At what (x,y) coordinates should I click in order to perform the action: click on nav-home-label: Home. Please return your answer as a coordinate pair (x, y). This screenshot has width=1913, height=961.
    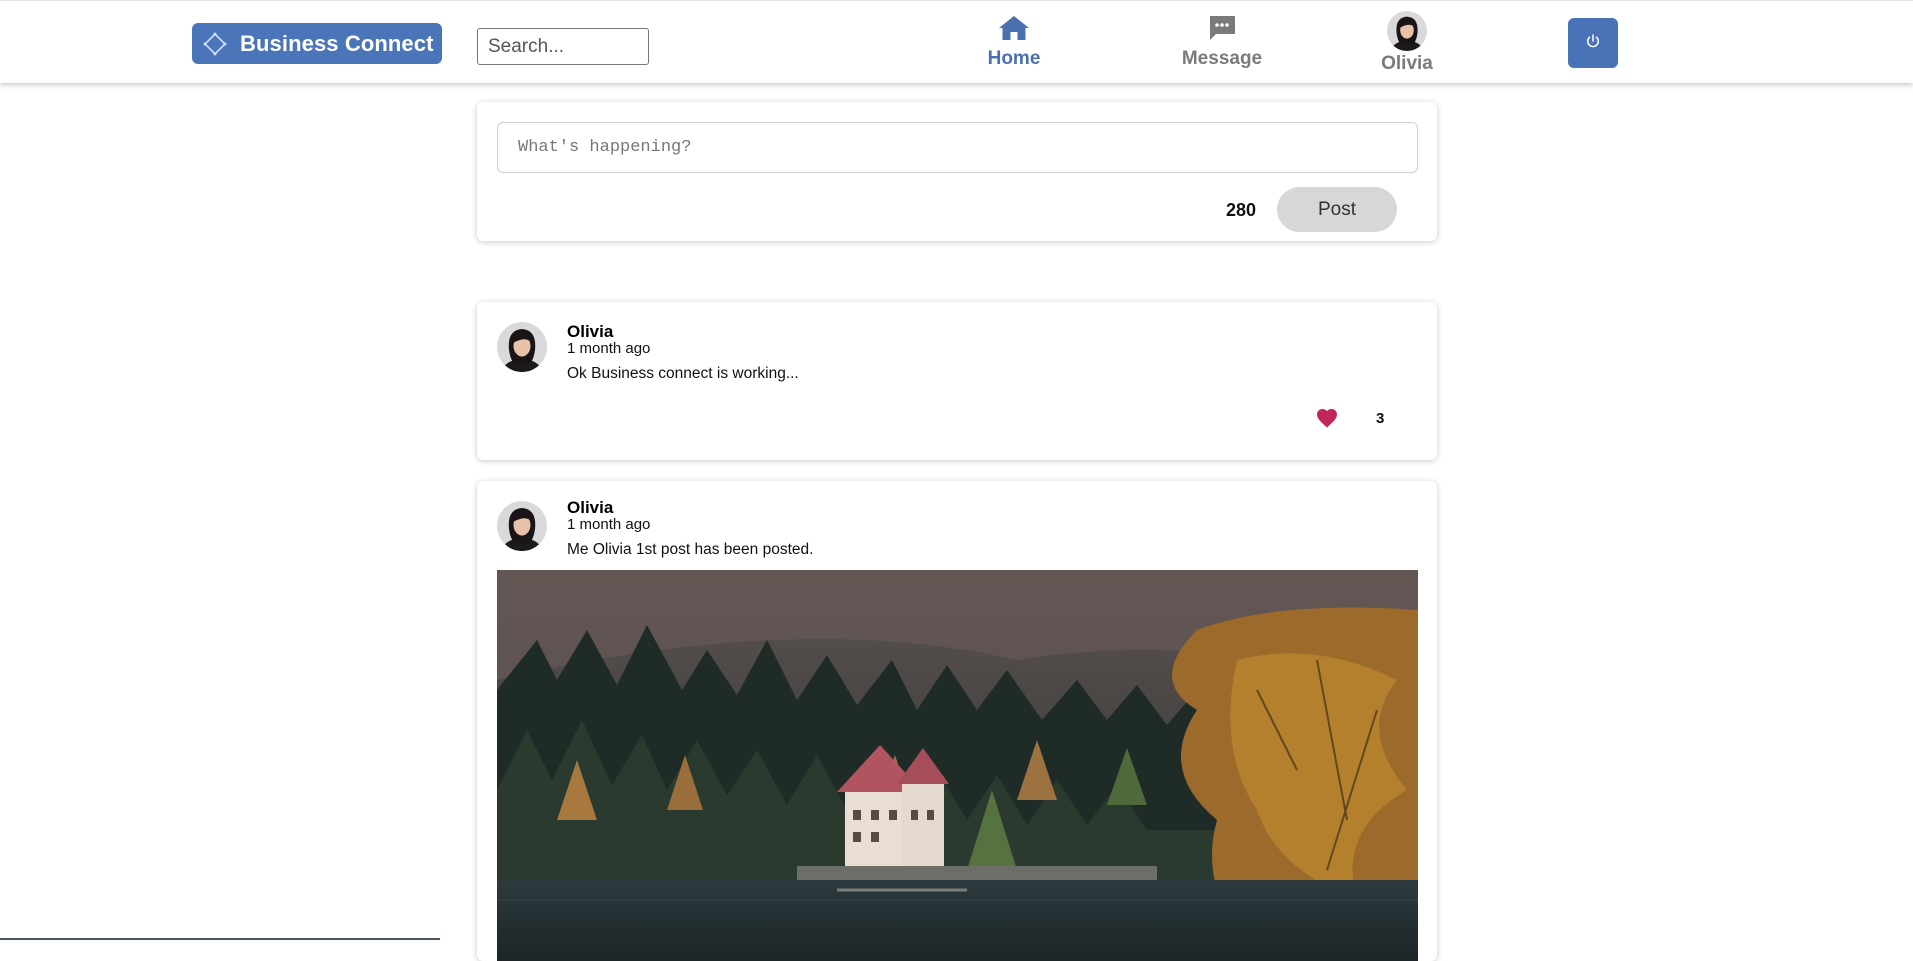
    Looking at the image, I should click on (1014, 58).